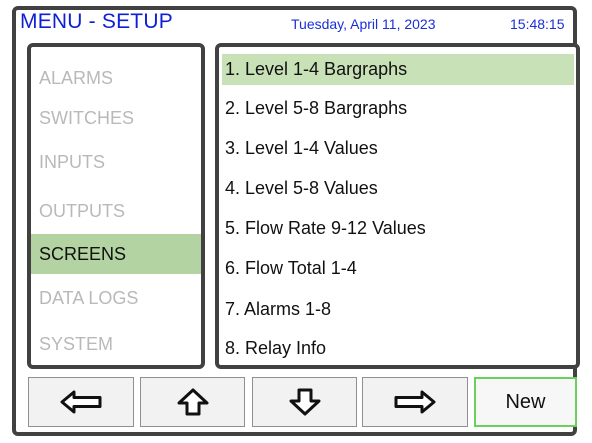 Image resolution: width=592 pixels, height=443 pixels. I want to click on page-title: MENU - SETUP, so click(96, 21).